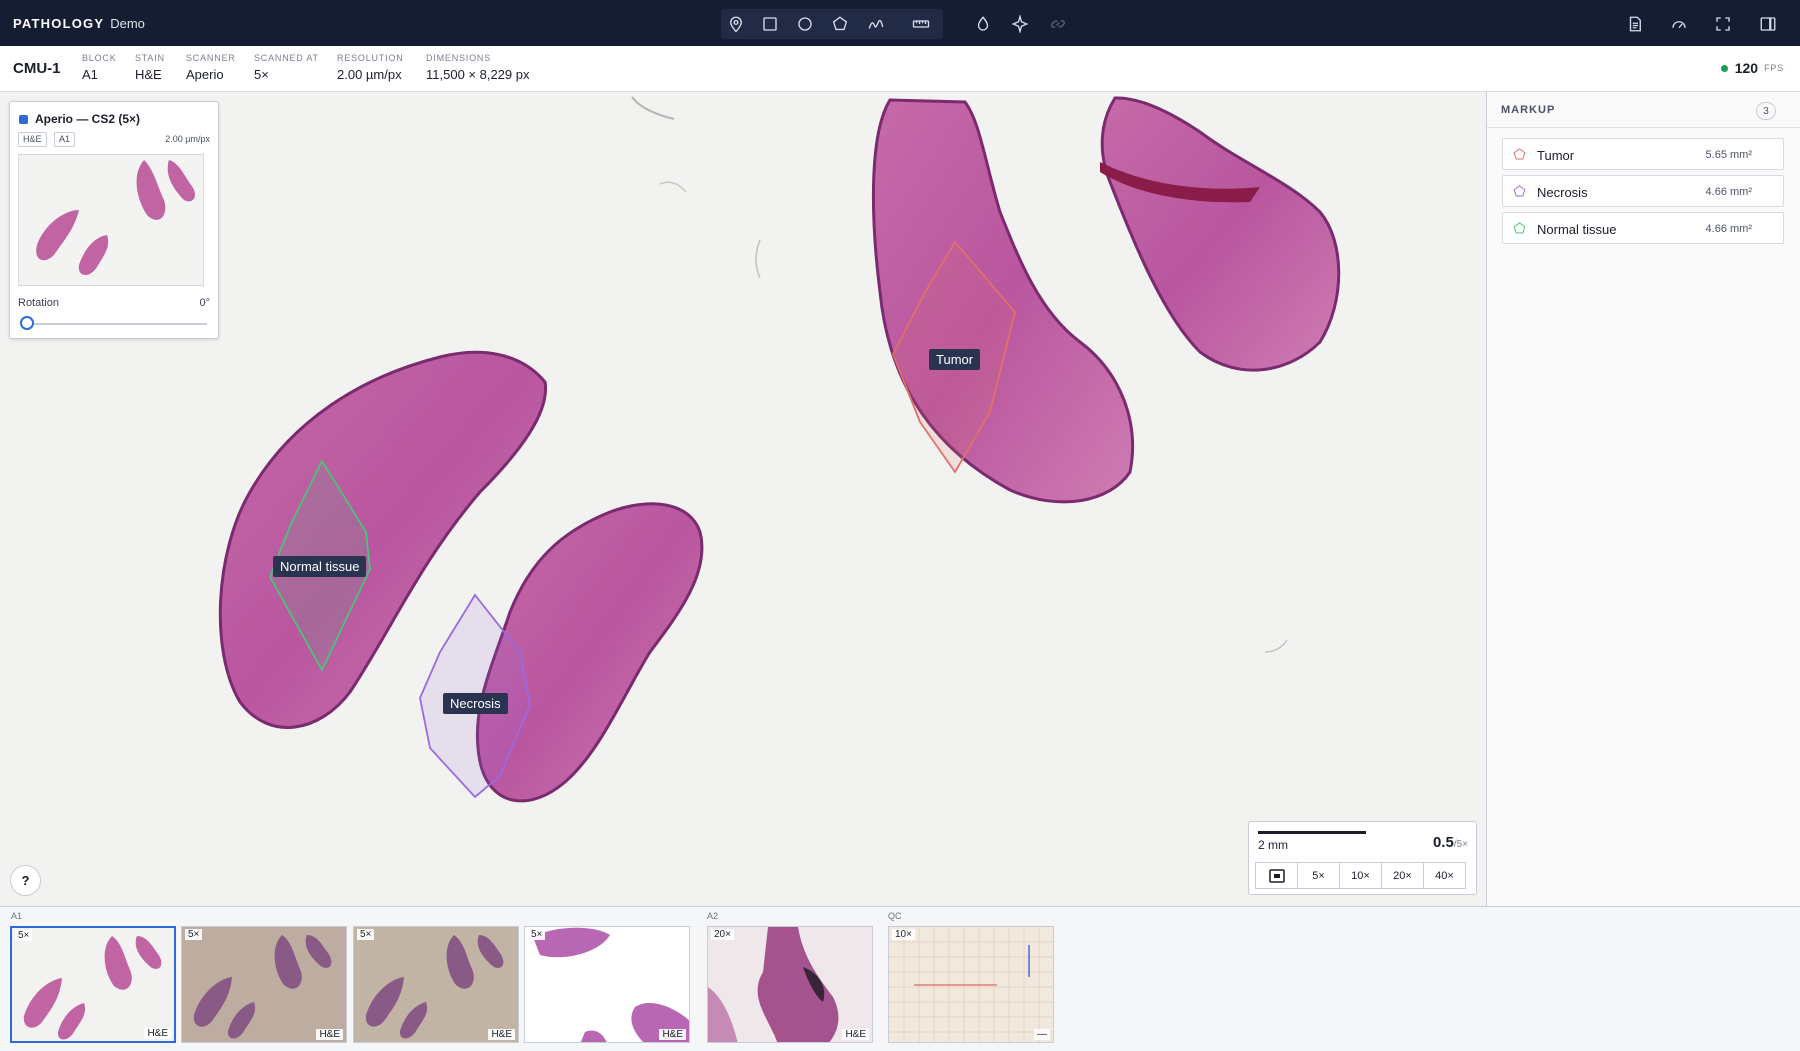  I want to click on field-label: DIMENSIONS, so click(459, 58).